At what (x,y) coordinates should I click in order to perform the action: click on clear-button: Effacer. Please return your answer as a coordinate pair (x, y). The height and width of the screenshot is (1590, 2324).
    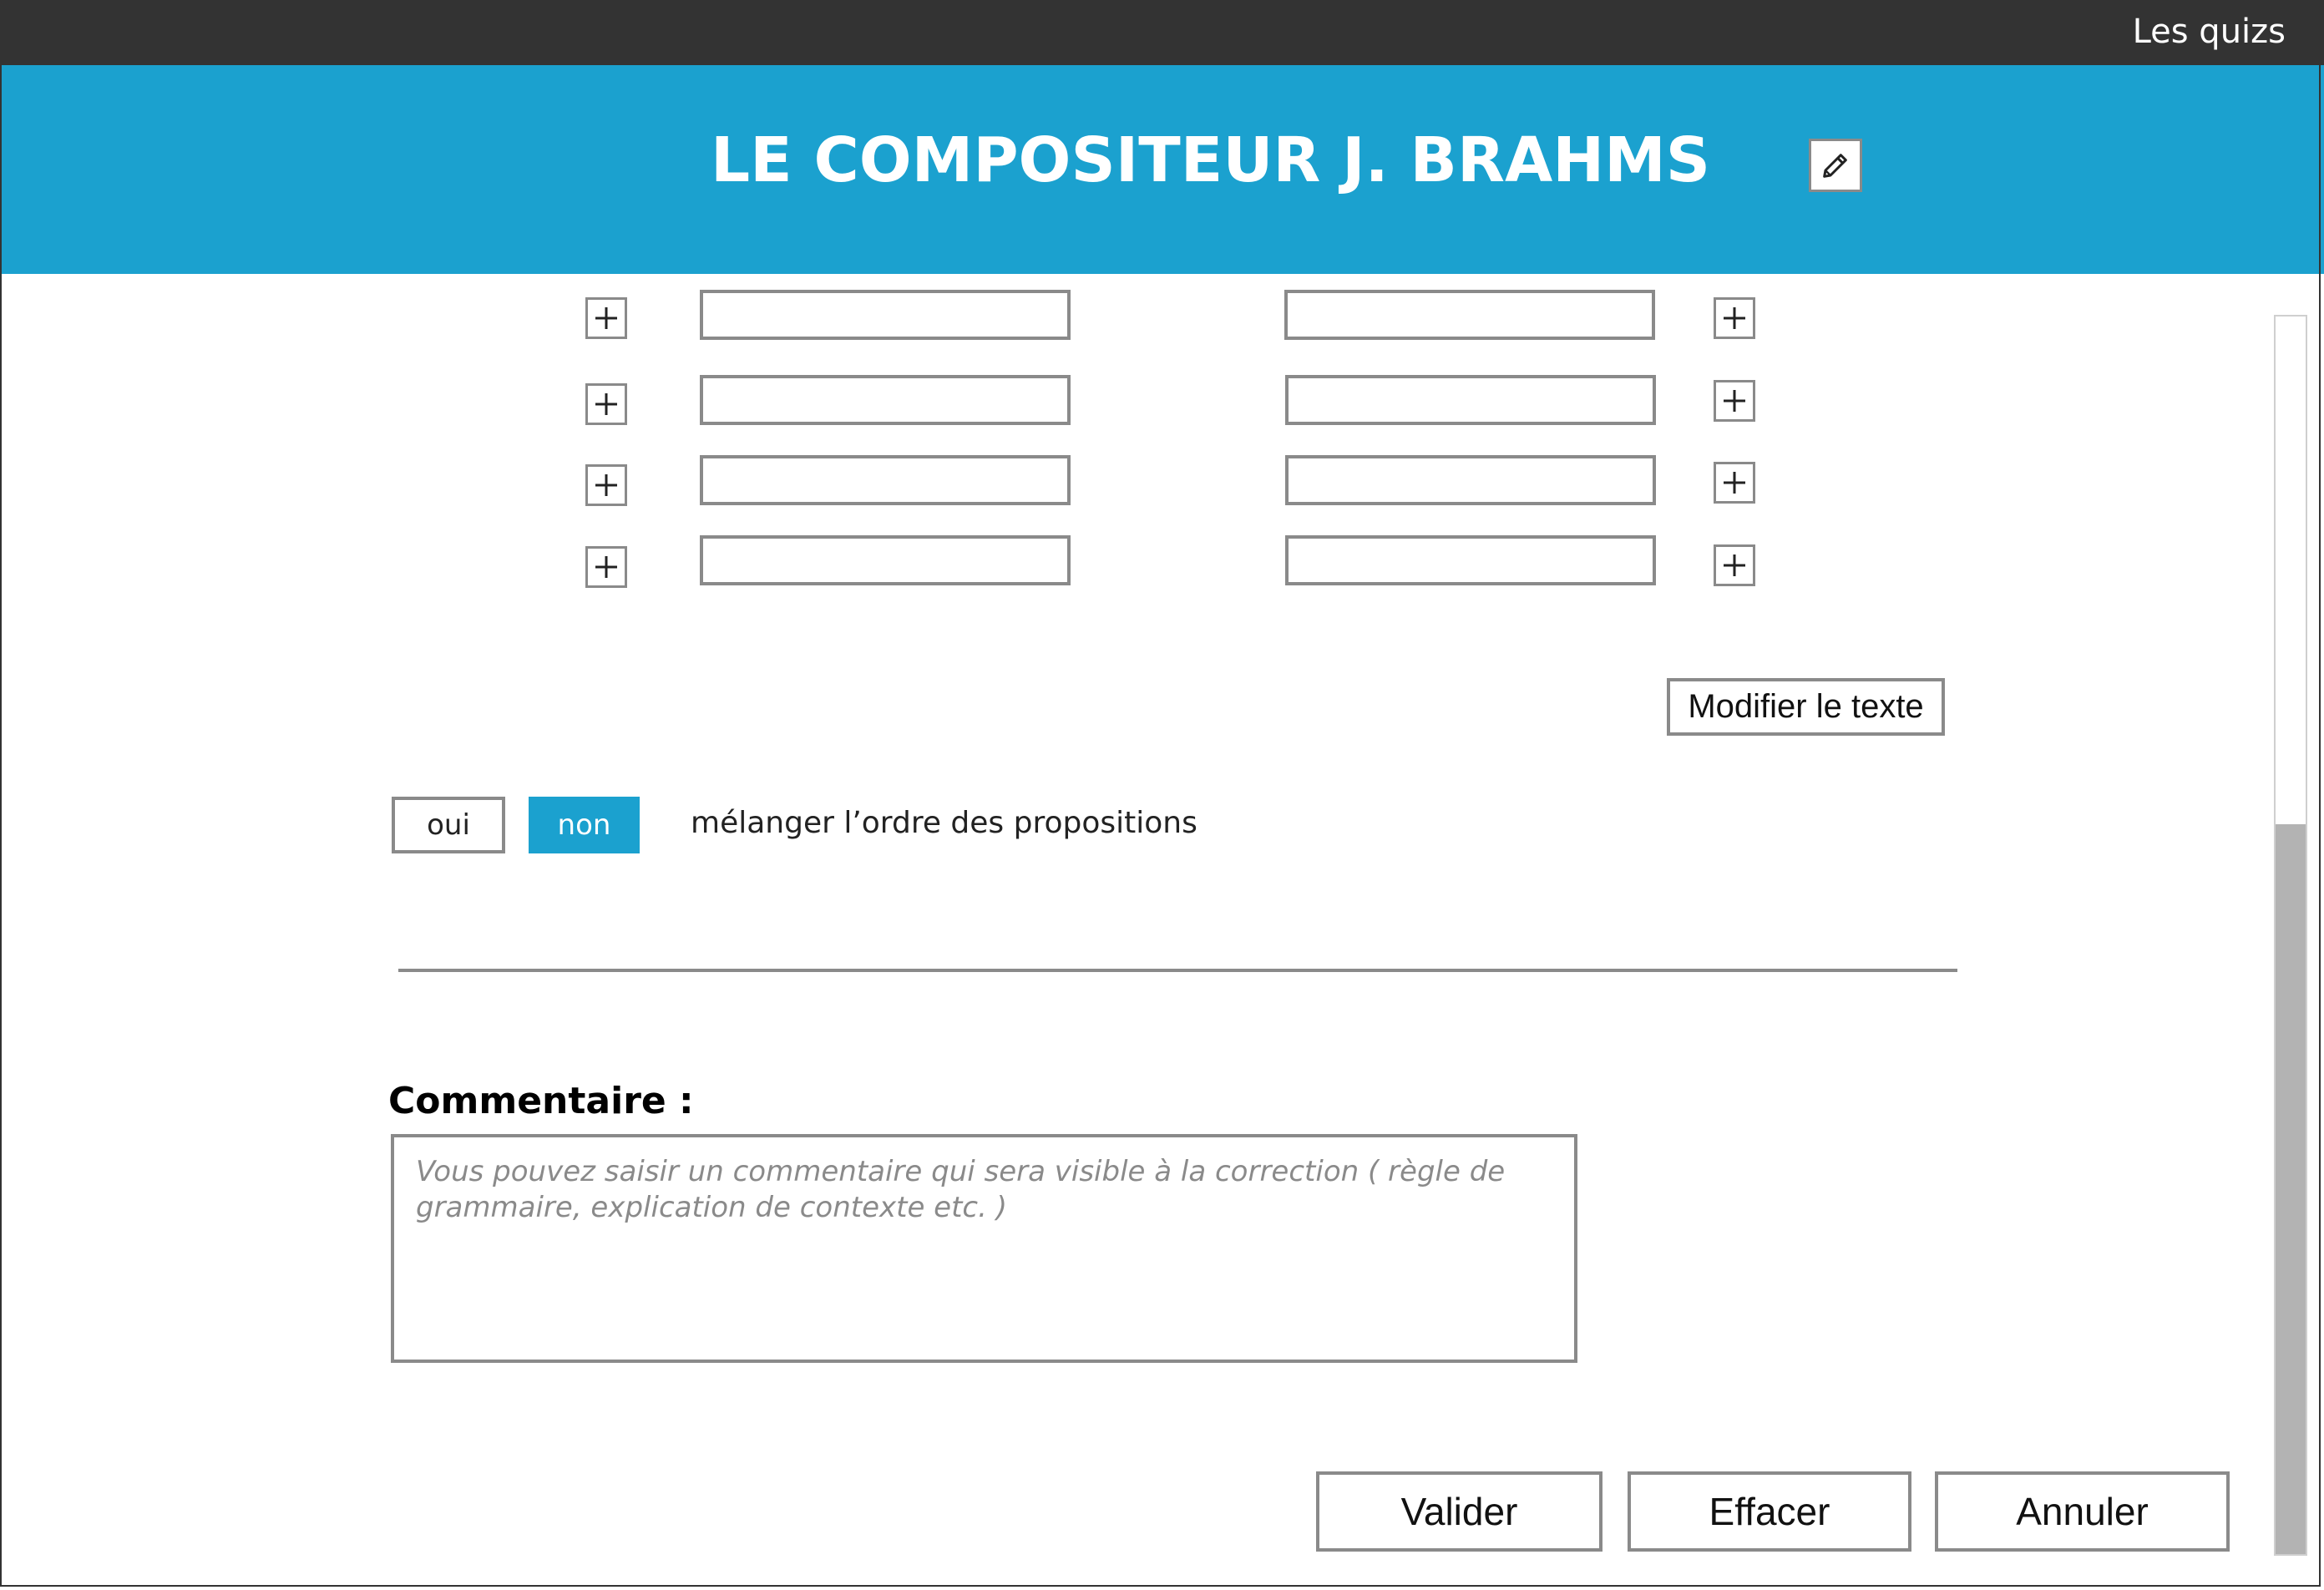
    Looking at the image, I should click on (1770, 1511).